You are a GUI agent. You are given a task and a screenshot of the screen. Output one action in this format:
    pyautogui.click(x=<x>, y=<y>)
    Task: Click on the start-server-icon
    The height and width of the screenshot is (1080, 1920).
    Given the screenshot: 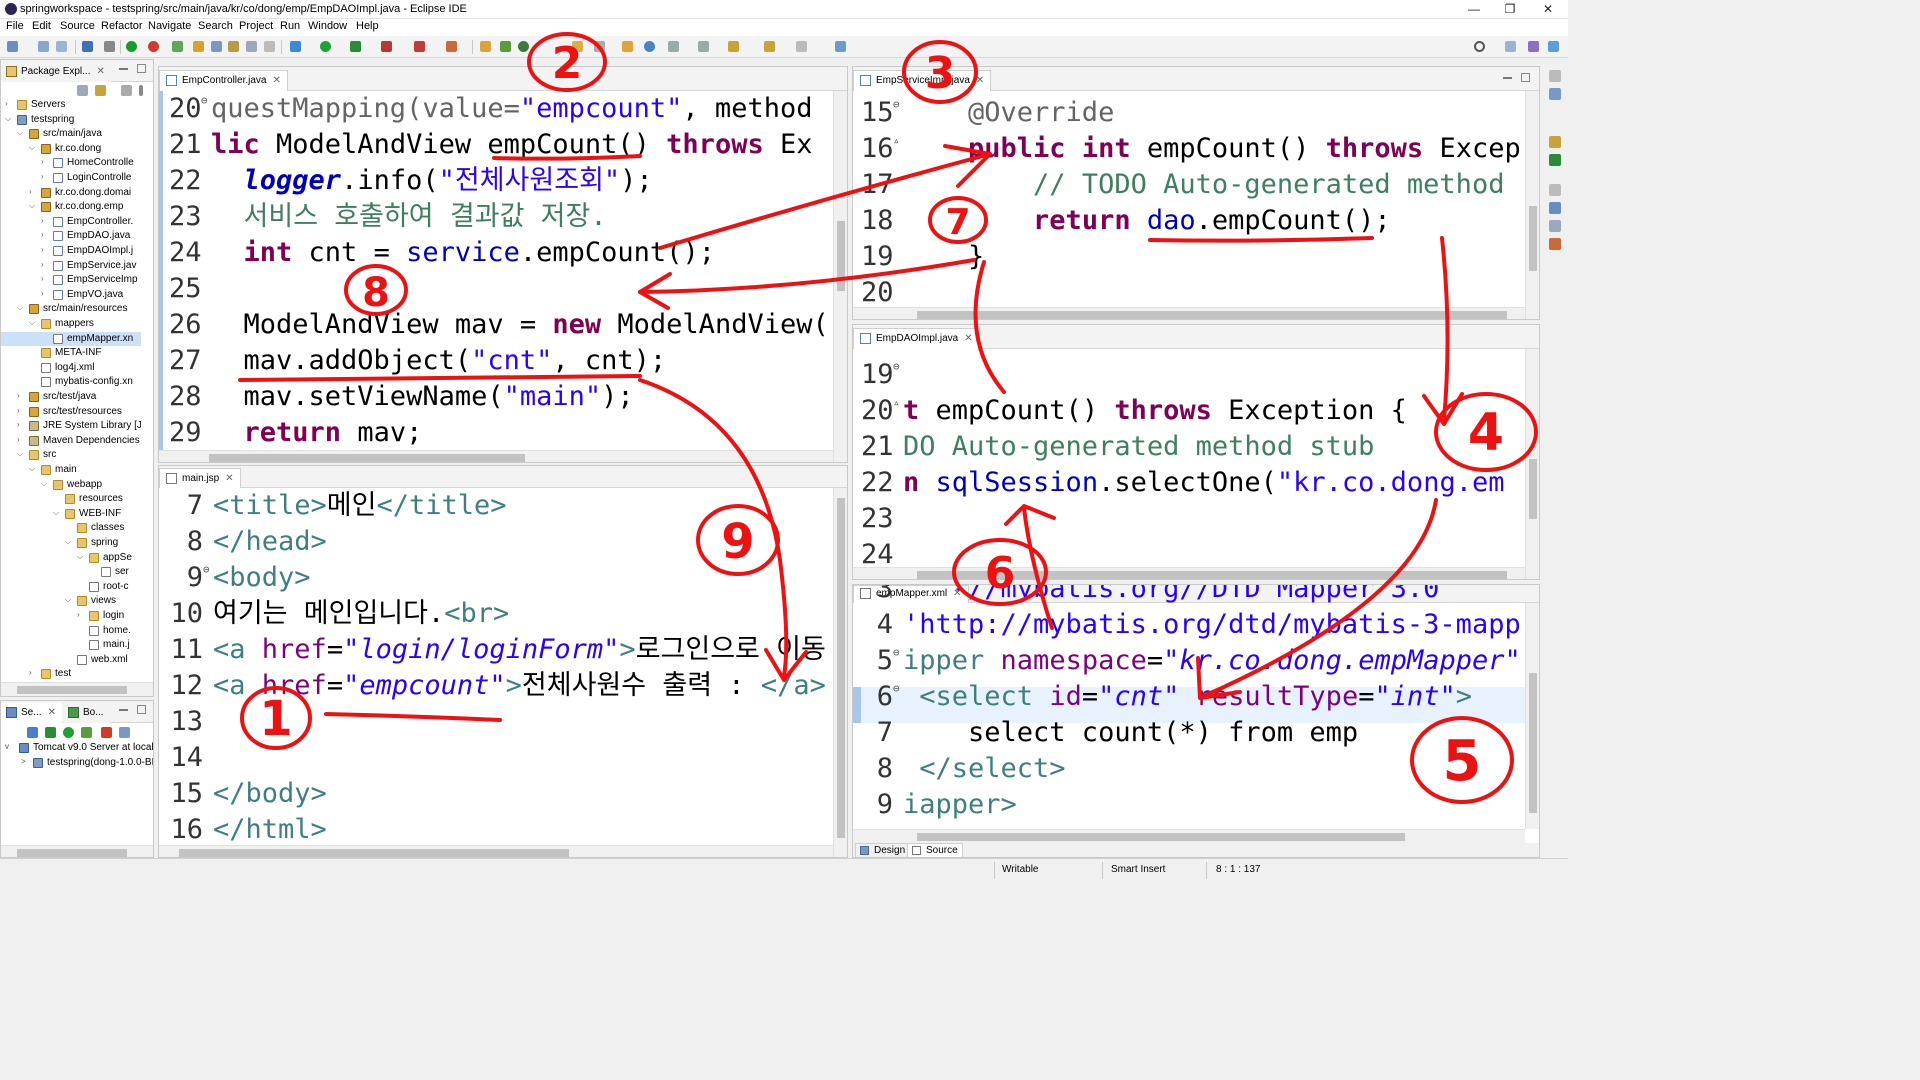 What is the action you would take?
    pyautogui.click(x=50, y=732)
    